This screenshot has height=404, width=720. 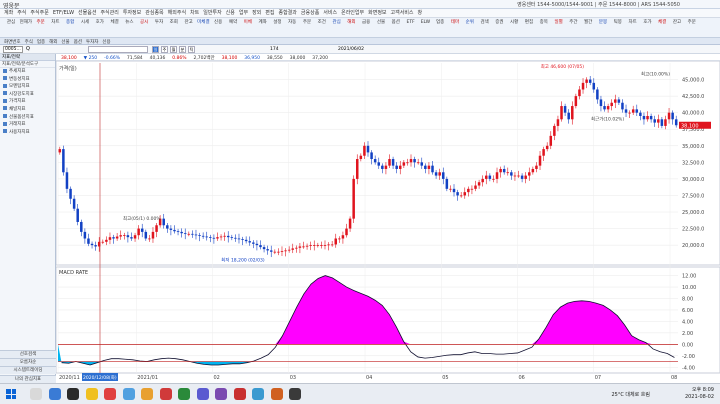 What do you see at coordinates (174, 28) in the screenshot?
I see `quick-button: 조회` at bounding box center [174, 28].